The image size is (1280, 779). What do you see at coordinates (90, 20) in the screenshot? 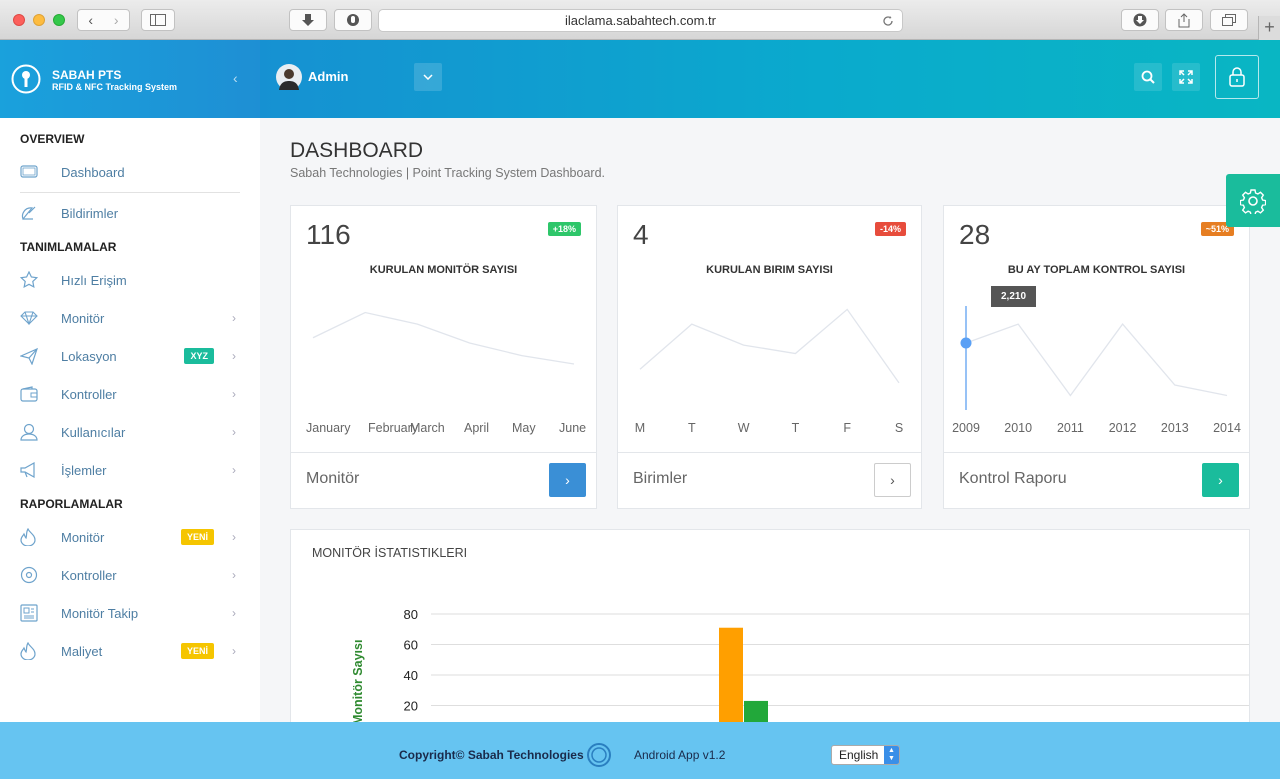
I see `back-icon: ‹` at bounding box center [90, 20].